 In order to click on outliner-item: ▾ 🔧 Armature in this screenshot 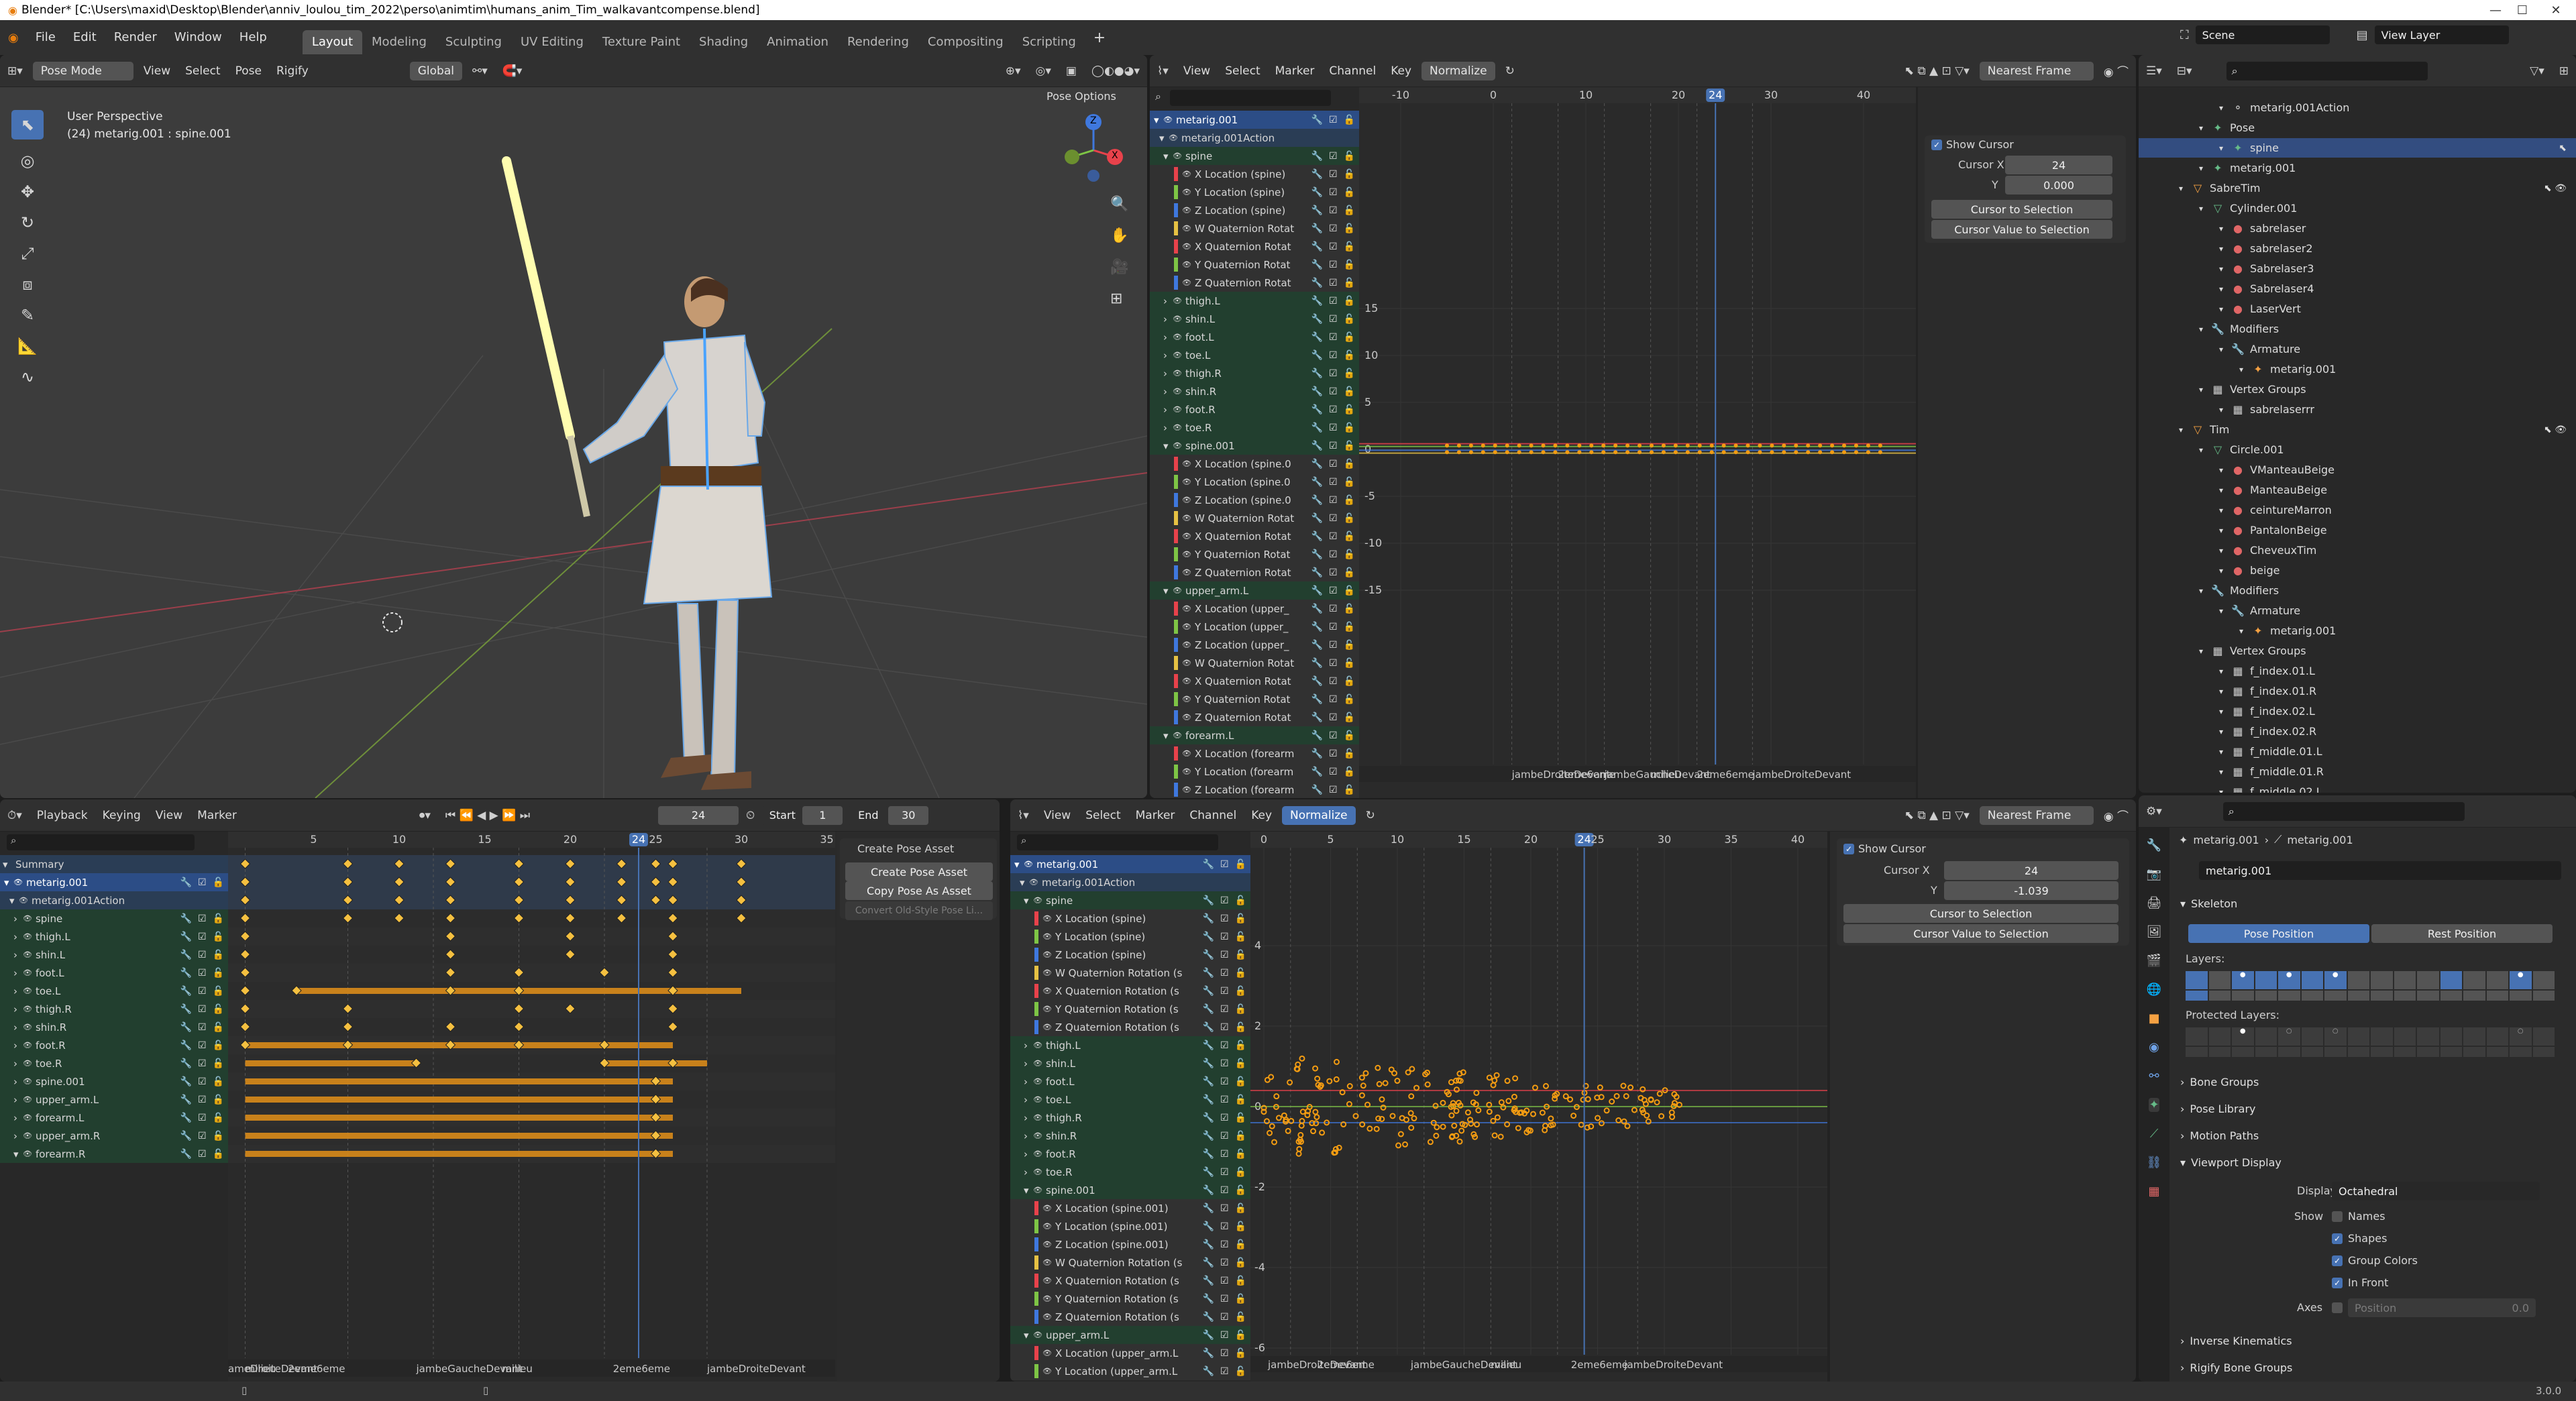, I will do `click(2357, 349)`.